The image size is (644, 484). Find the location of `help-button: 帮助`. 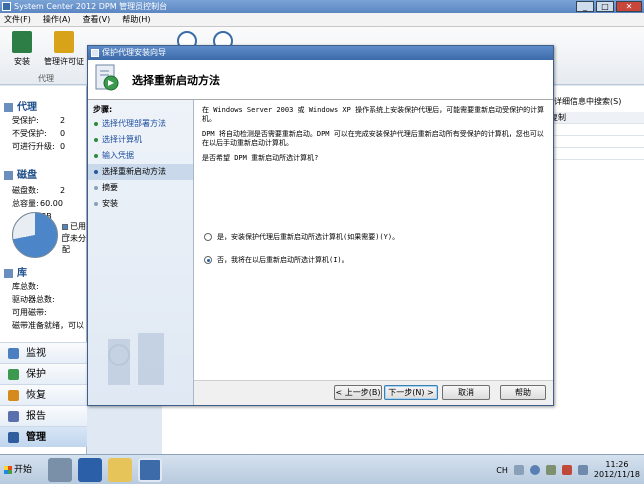

help-button: 帮助 is located at coordinates (523, 392).